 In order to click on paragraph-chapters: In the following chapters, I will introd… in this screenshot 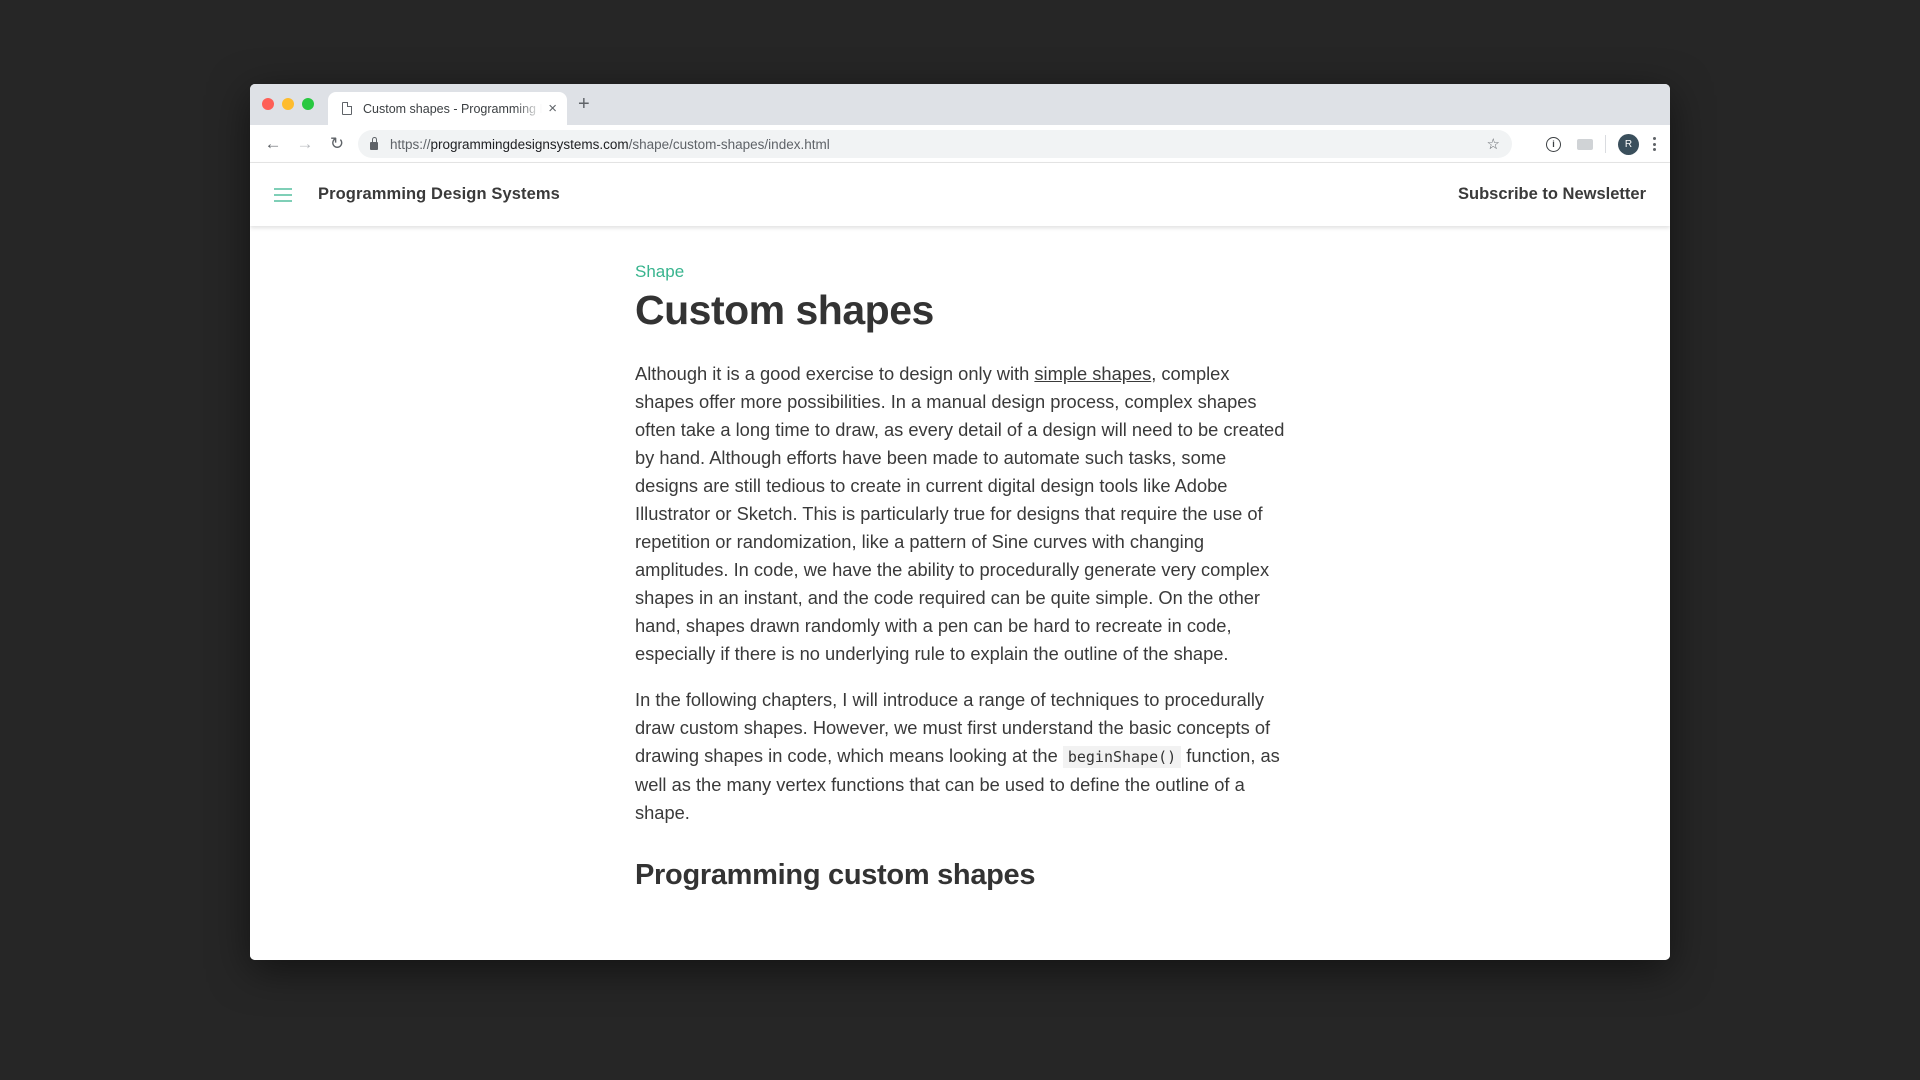, I will do `click(960, 756)`.